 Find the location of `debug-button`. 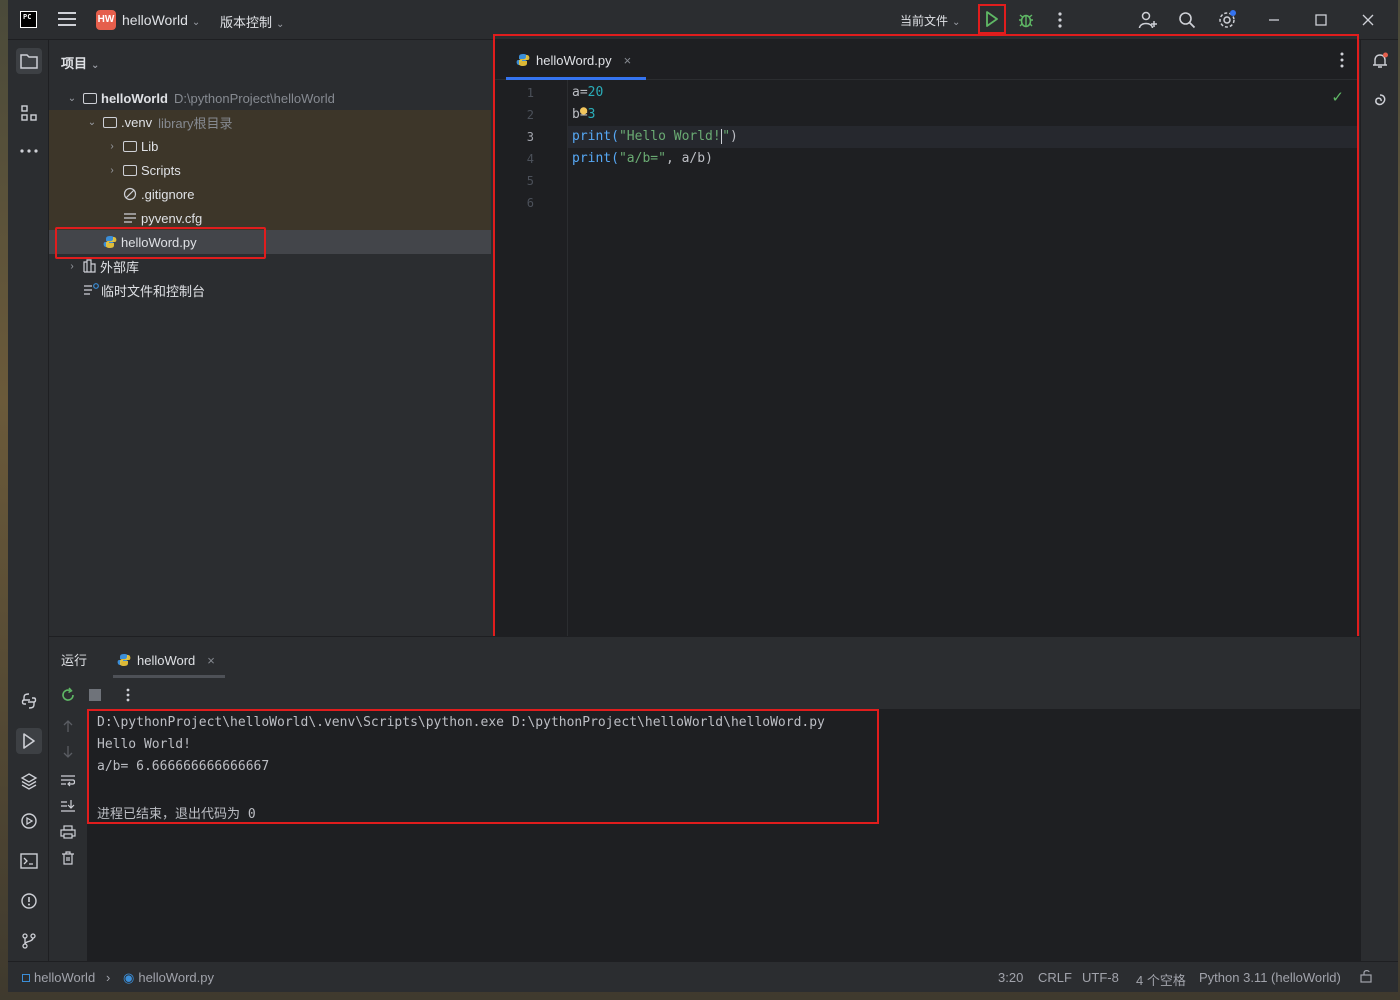

debug-button is located at coordinates (1026, 20).